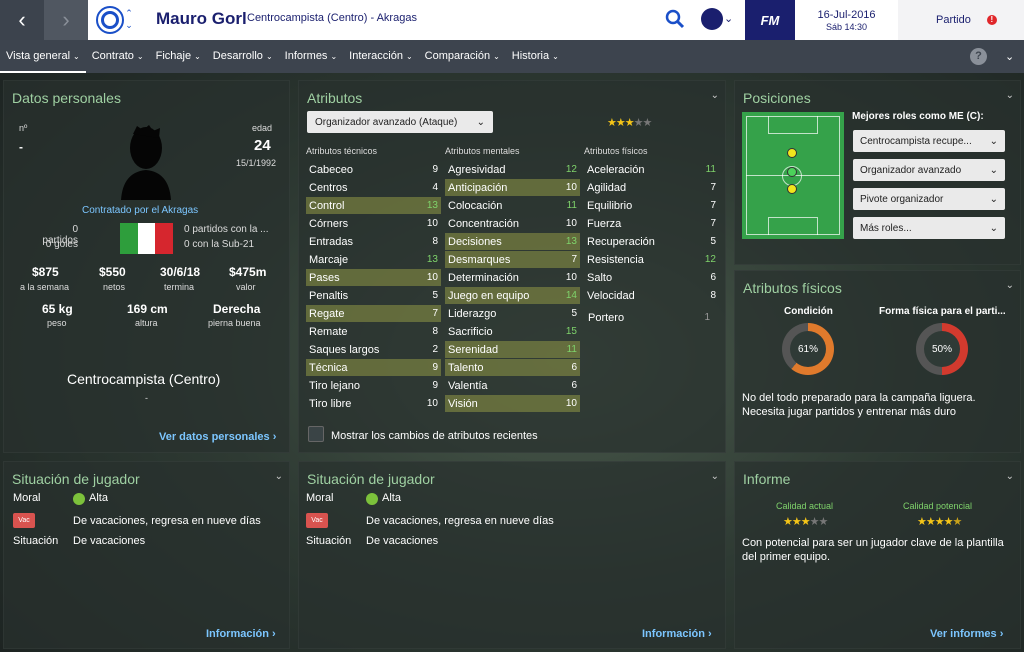 The image size is (1024, 652). Describe the element at coordinates (373, 223) in the screenshot. I see `attribute-row: Córners 10` at that location.